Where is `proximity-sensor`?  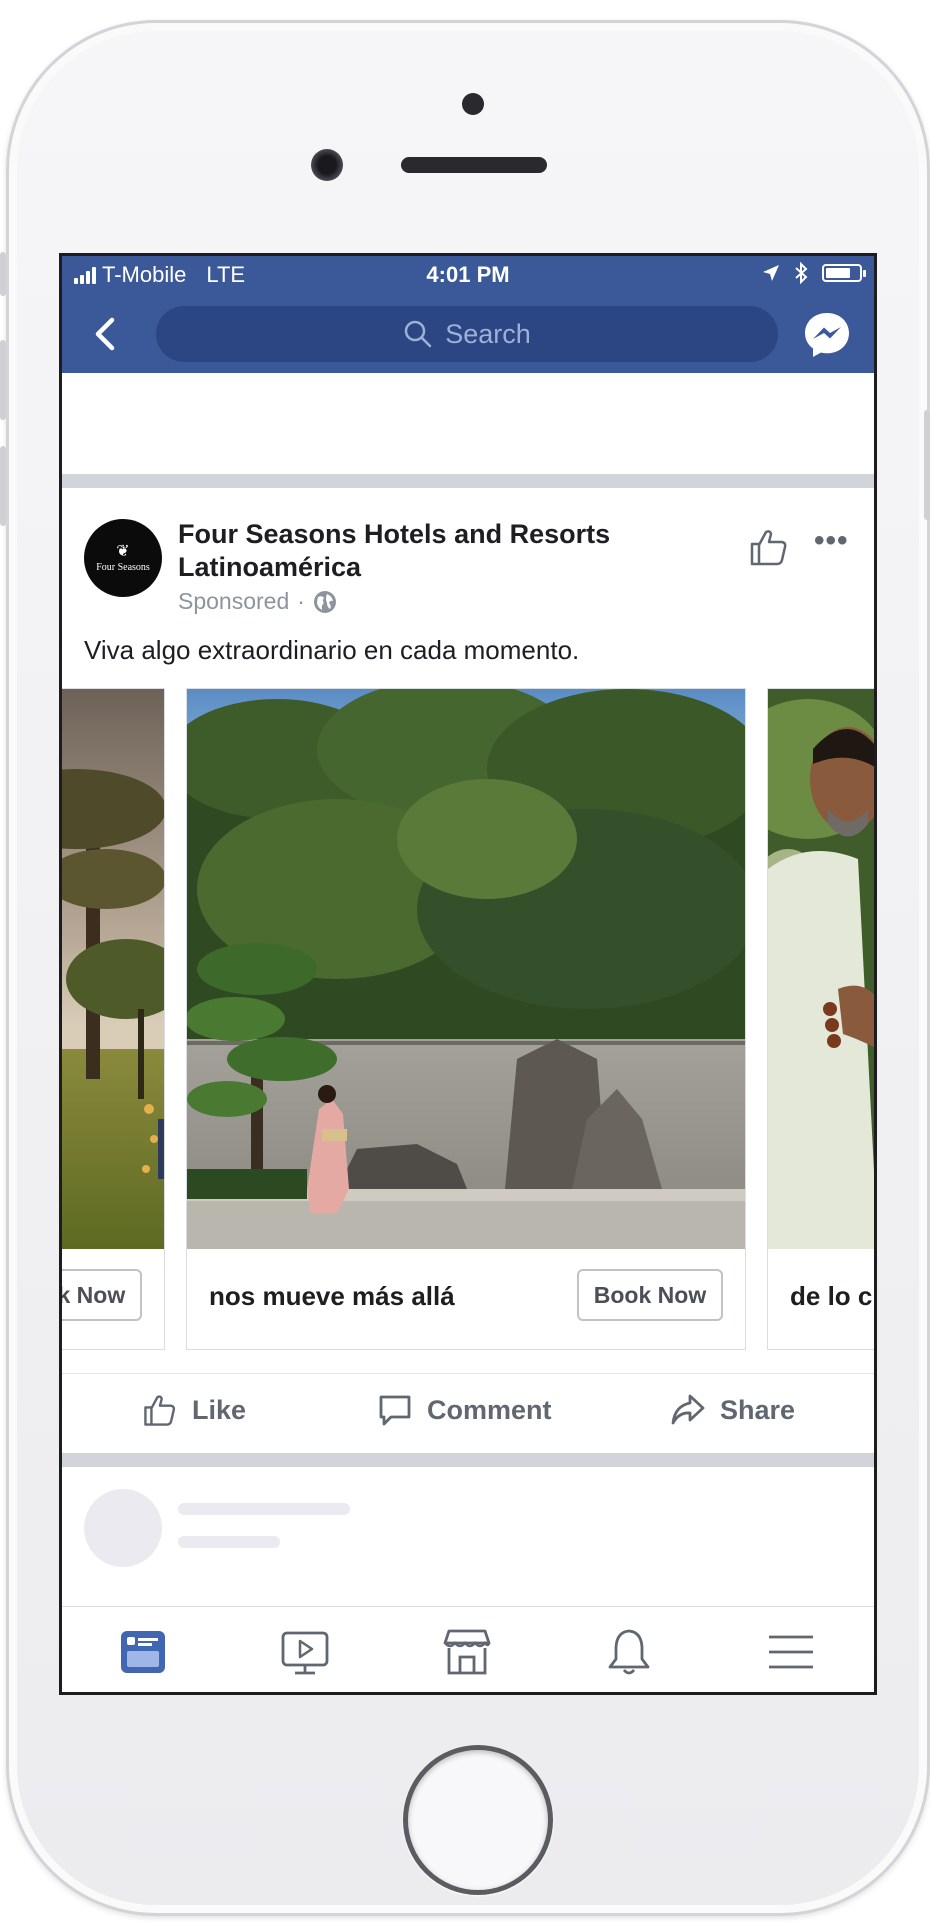
proximity-sensor is located at coordinates (327, 165).